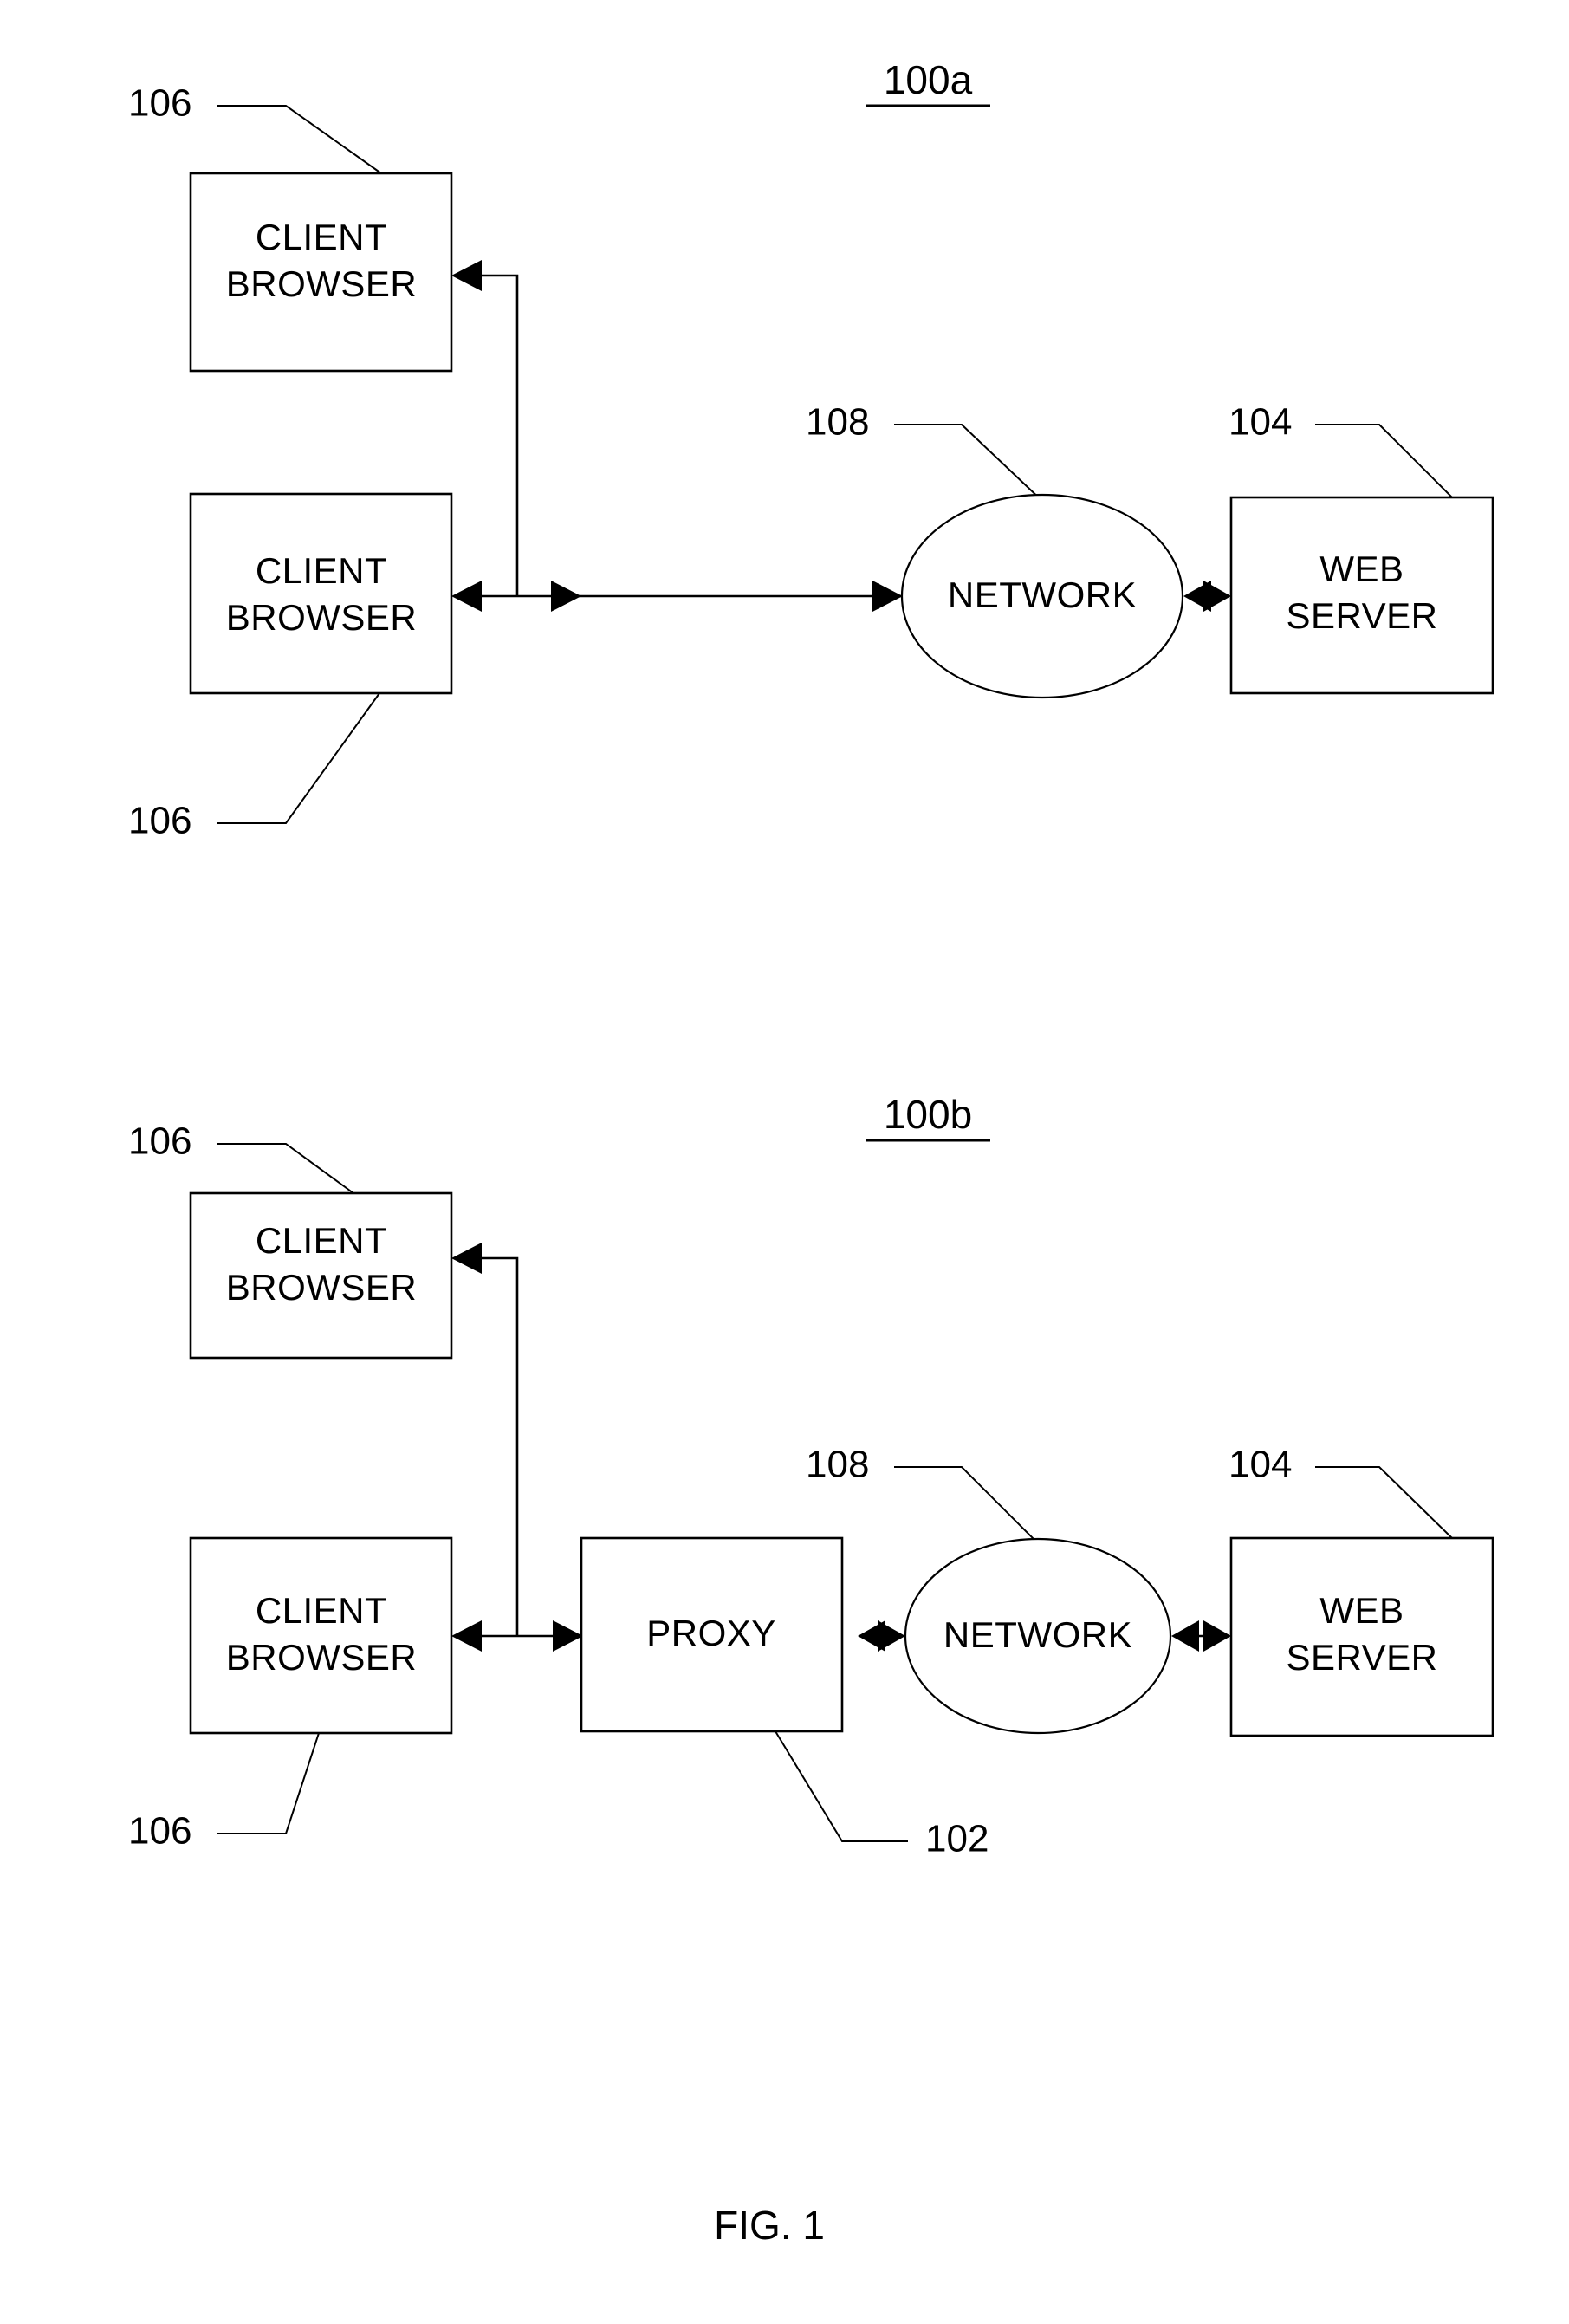 Image resolution: width=1569 pixels, height=2324 pixels. I want to click on leader-line-102-b, so click(841, 1786).